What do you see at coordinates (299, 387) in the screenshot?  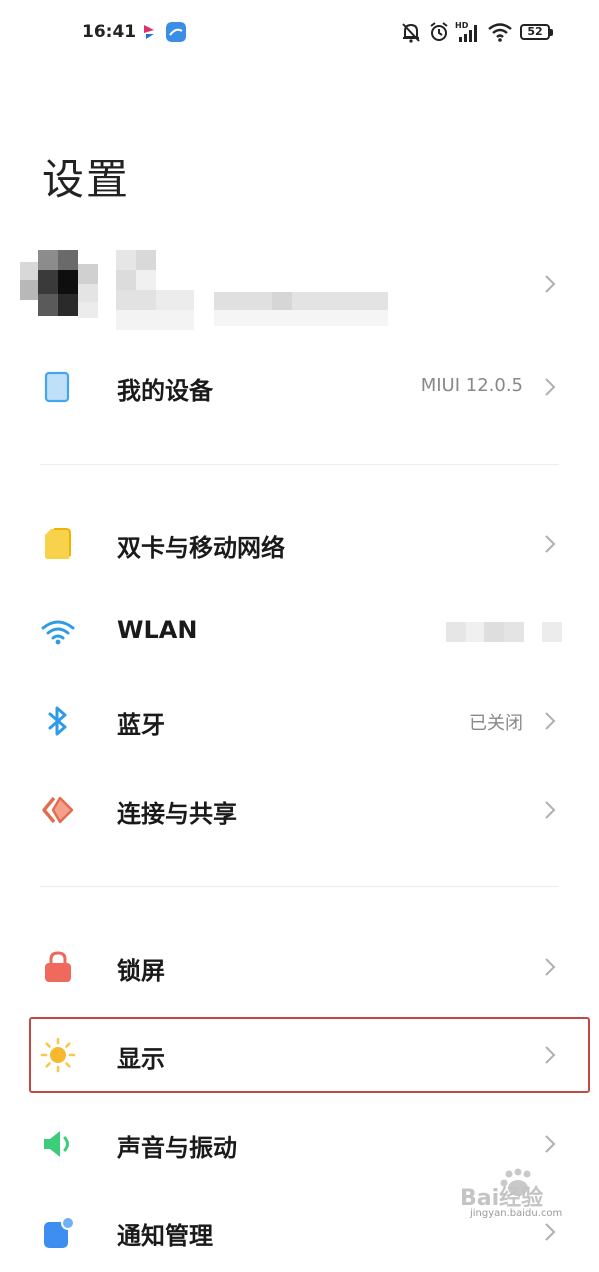 I see `settings-item-my-device: 我的设备 MIUI 12.0.5` at bounding box center [299, 387].